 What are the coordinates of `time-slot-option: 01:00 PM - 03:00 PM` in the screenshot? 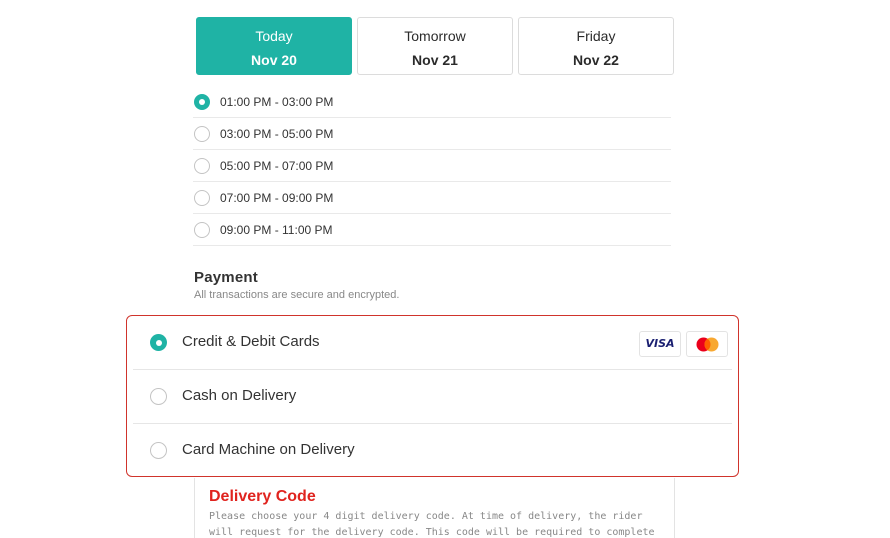 It's located at (432, 102).